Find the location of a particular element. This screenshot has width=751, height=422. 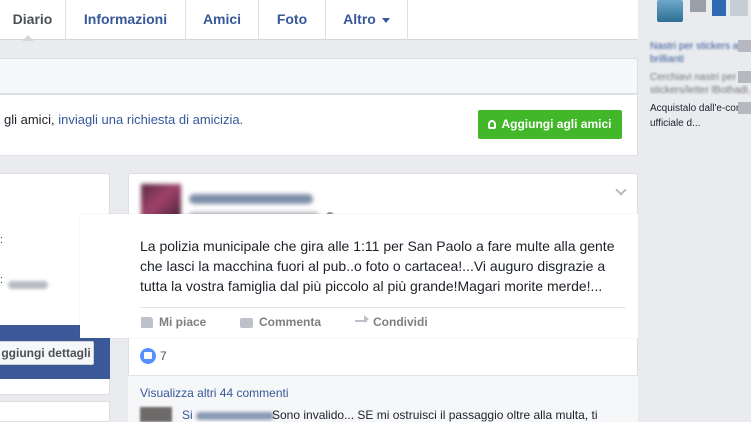

share-icon is located at coordinates (362, 318).